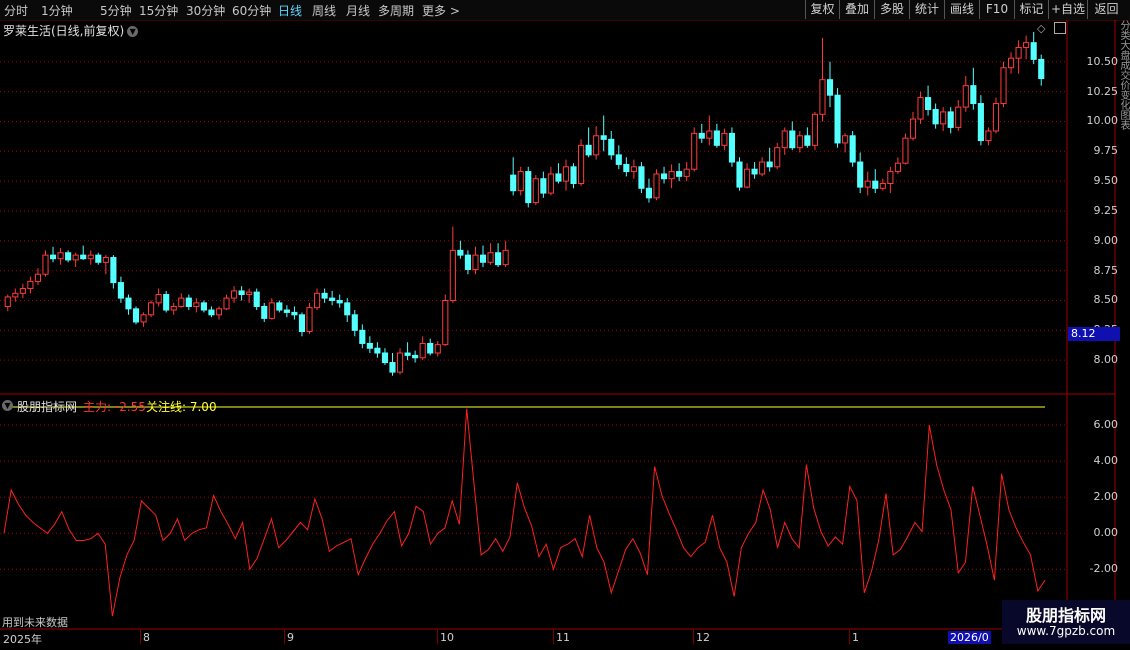 The width and height of the screenshot is (1130, 650). Describe the element at coordinates (181, 407) in the screenshot. I see `indicator-watch-value: 关注线: 7.00` at that location.